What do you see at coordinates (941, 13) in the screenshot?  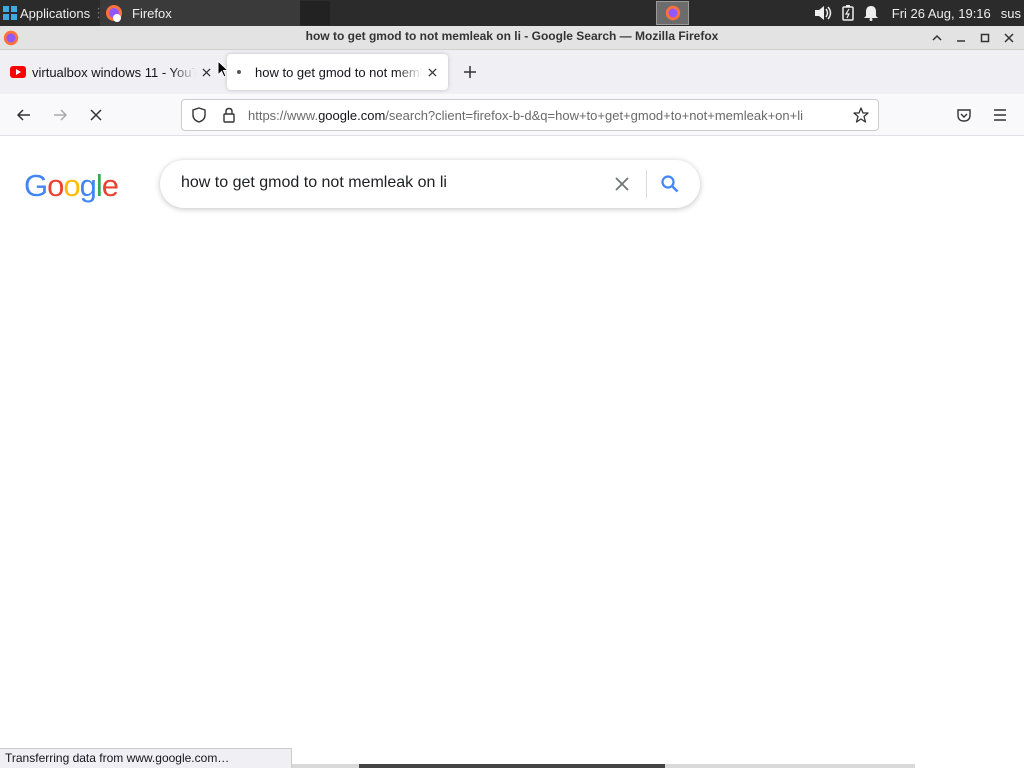 I see `clock: Fri 26 Aug, 19:16` at bounding box center [941, 13].